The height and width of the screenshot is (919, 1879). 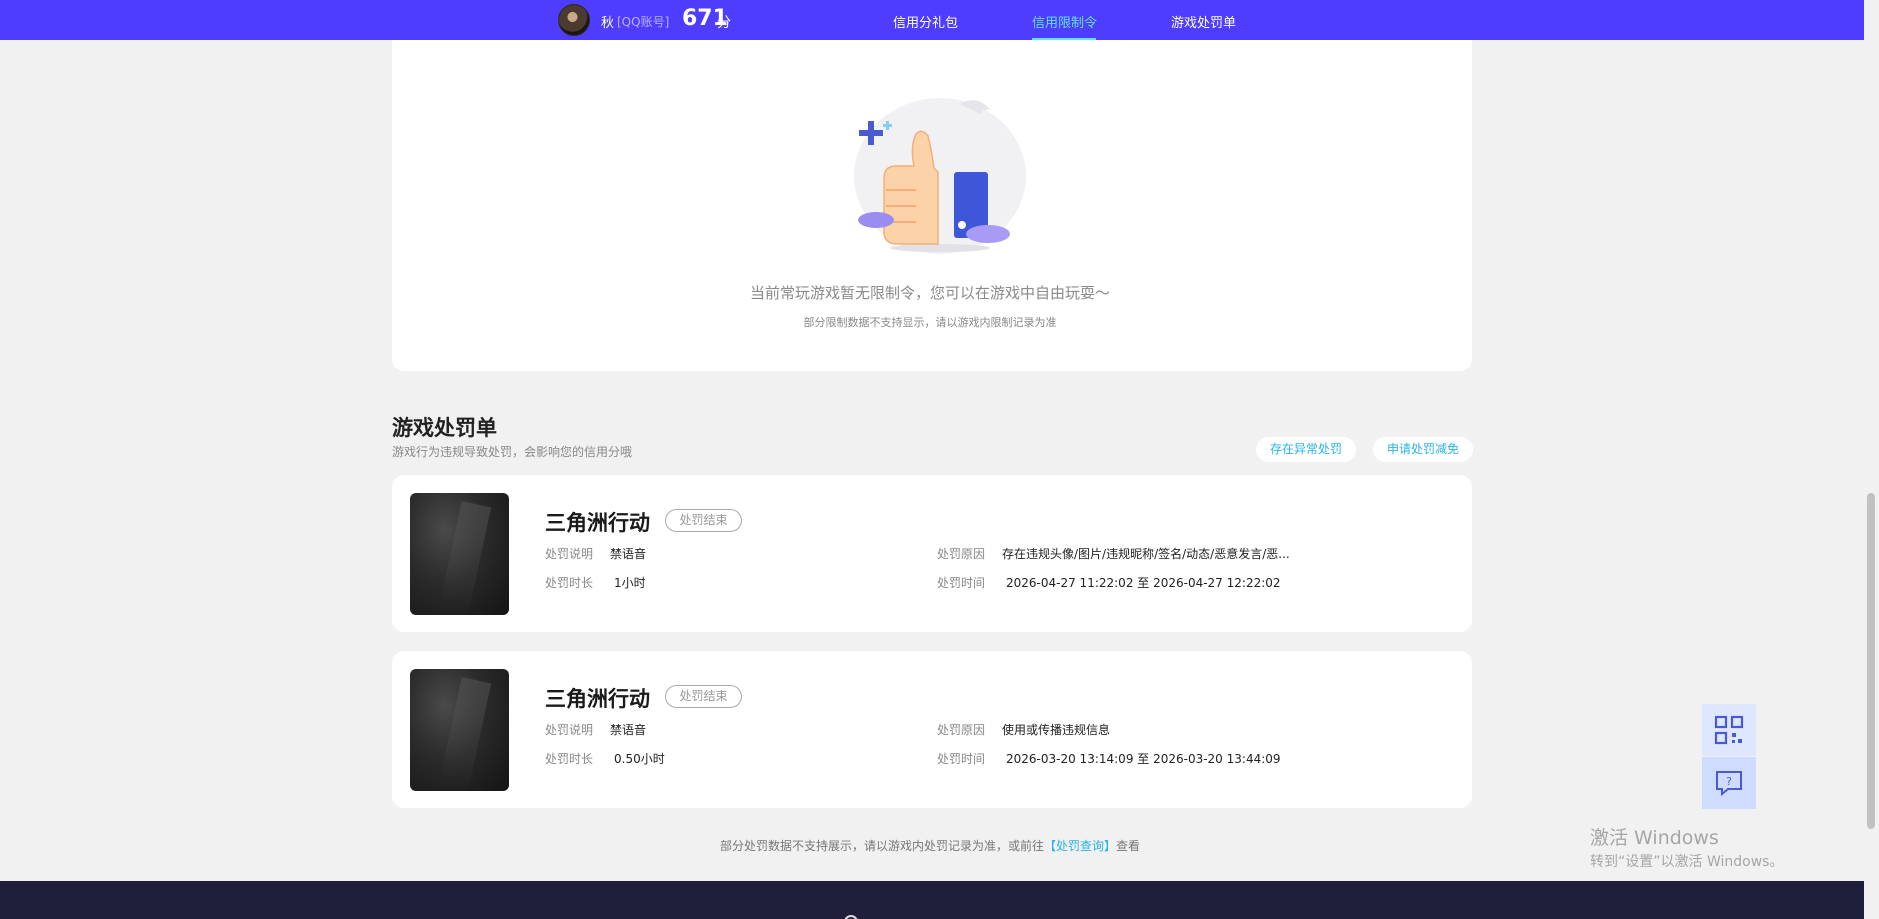 What do you see at coordinates (1056, 730) in the screenshot?
I see `reason-value: 使用或传播违规信息` at bounding box center [1056, 730].